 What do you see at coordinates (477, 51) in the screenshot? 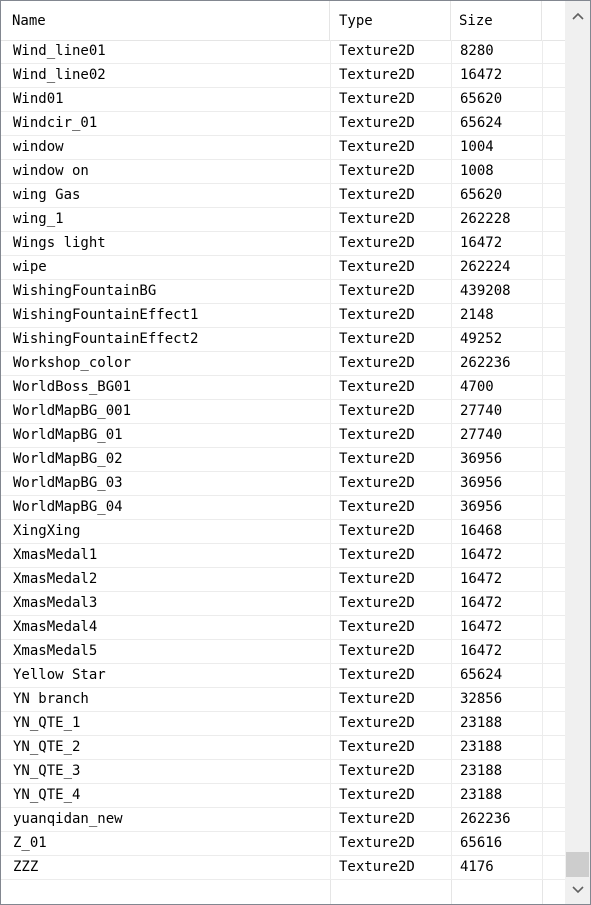
I see `cell-size: 8280` at bounding box center [477, 51].